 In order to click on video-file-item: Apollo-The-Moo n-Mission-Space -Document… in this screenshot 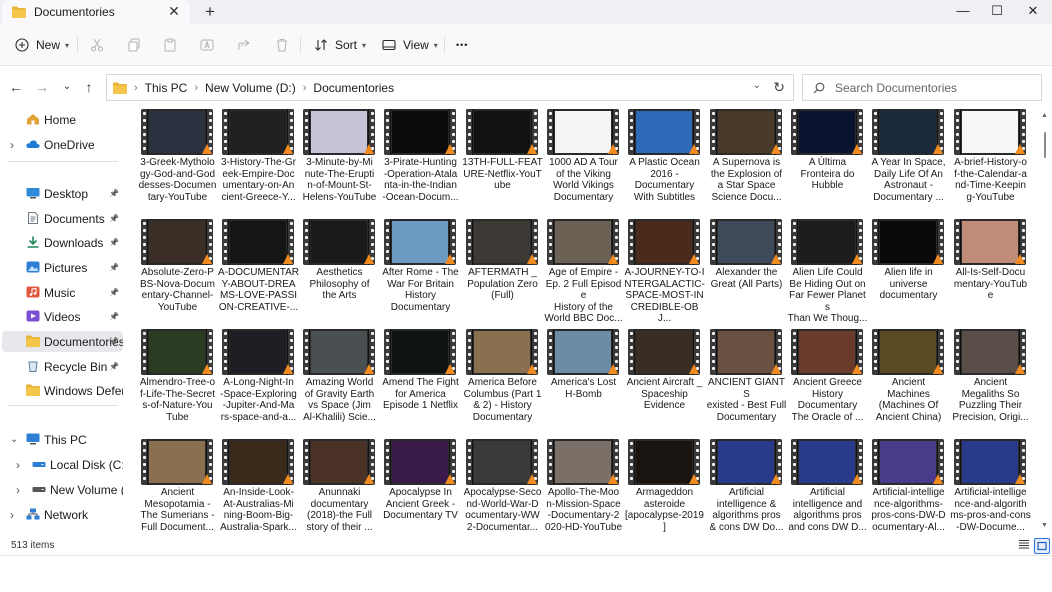, I will do `click(583, 486)`.